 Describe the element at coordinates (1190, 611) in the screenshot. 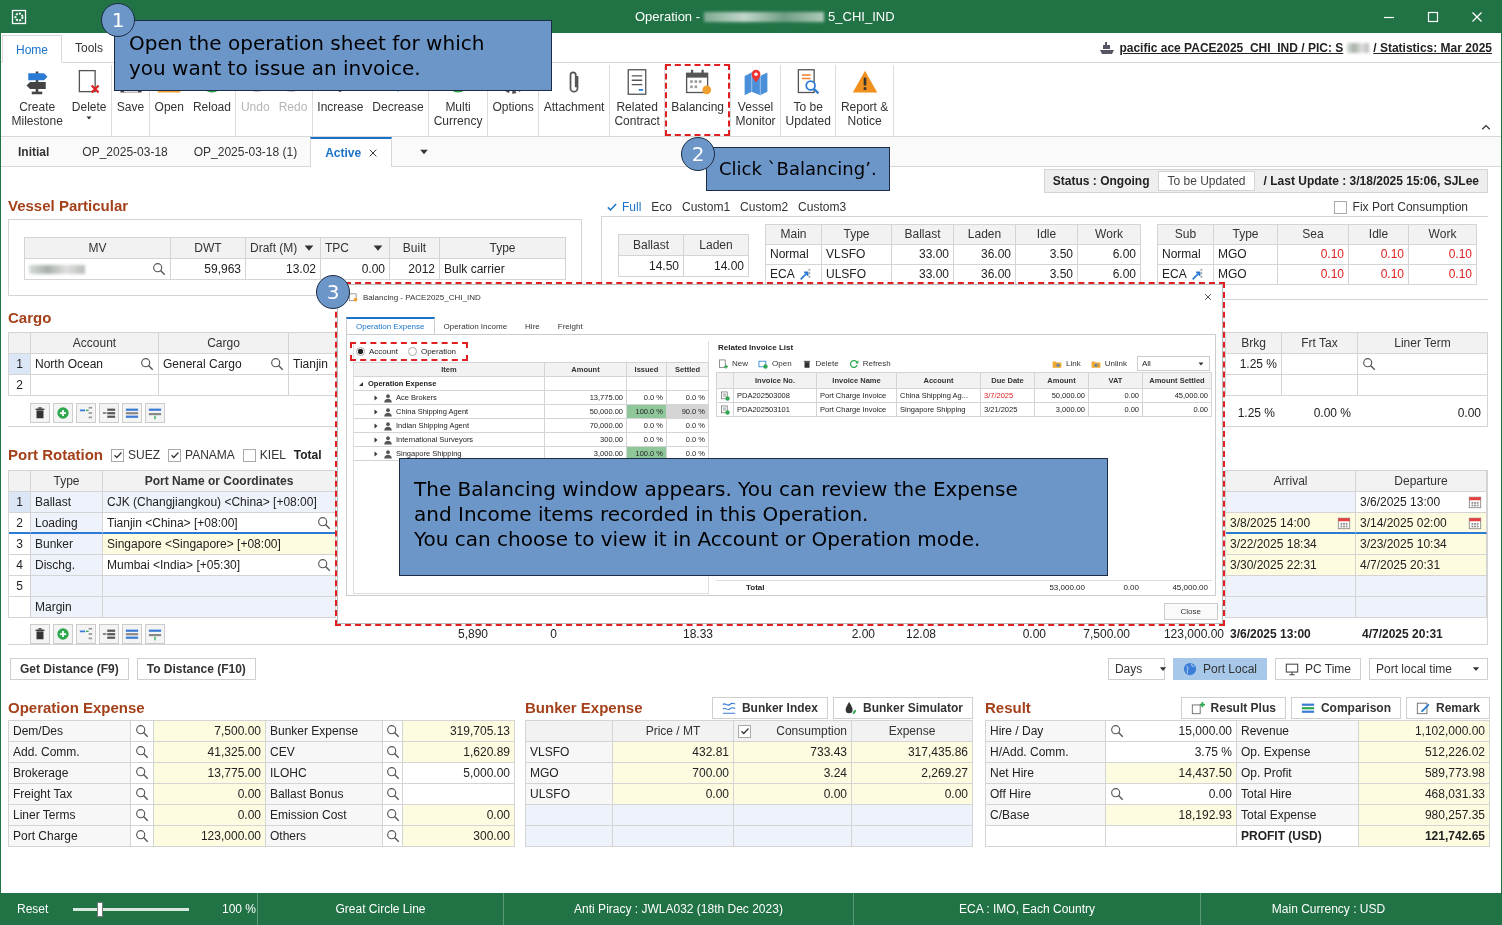

I see `close-button: Close` at that location.